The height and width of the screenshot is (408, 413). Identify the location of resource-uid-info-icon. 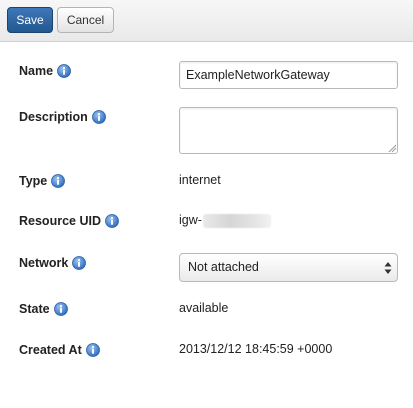
(112, 221).